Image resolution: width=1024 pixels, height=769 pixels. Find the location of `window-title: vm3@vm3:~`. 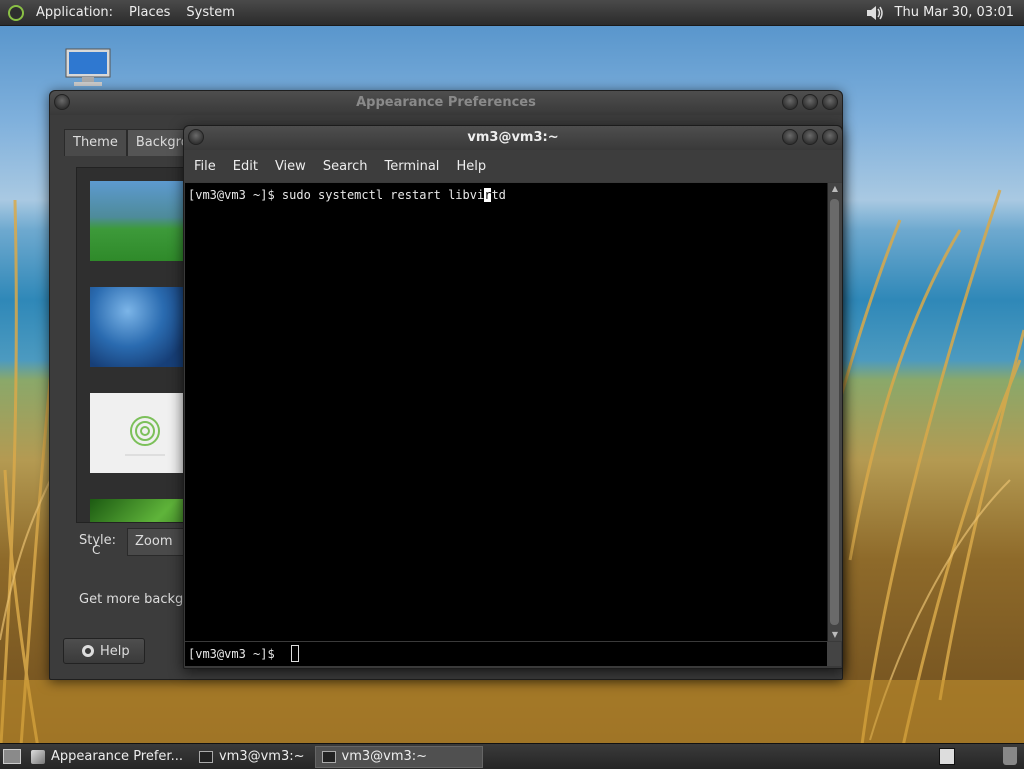

window-title: vm3@vm3:~ is located at coordinates (513, 137).